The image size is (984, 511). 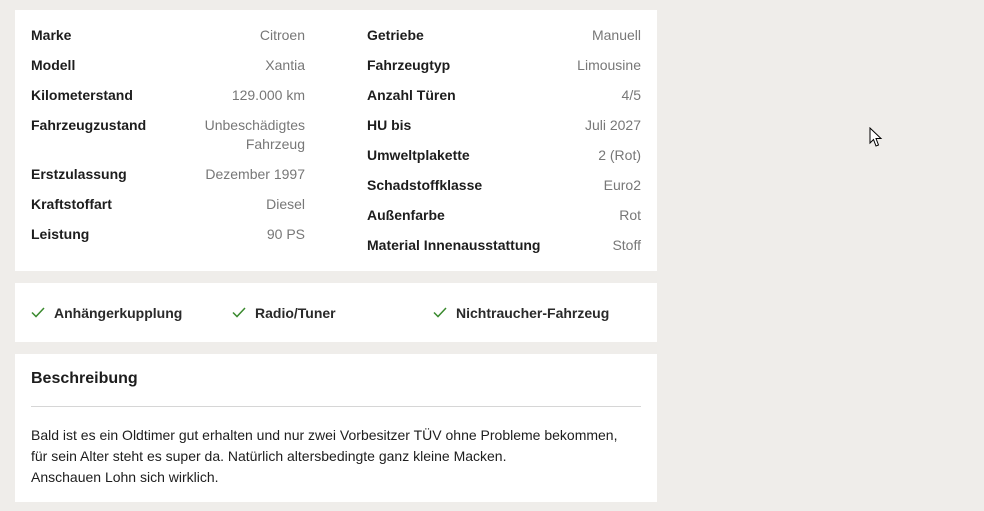 I want to click on detail-label: Kilometerstand, so click(x=82, y=95).